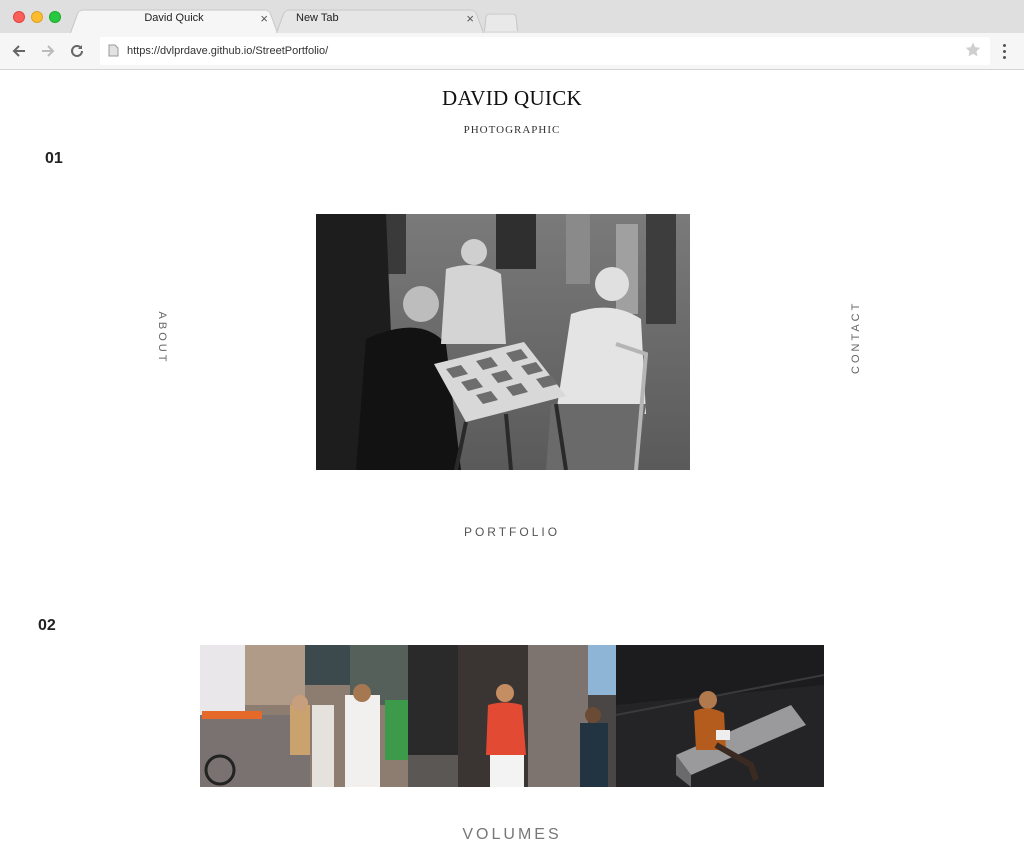 The width and height of the screenshot is (1024, 844). Describe the element at coordinates (317, 18) in the screenshot. I see `tab-title: New Tab` at that location.